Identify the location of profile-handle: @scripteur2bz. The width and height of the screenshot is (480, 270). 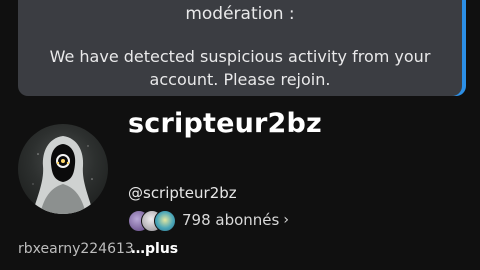
(182, 193).